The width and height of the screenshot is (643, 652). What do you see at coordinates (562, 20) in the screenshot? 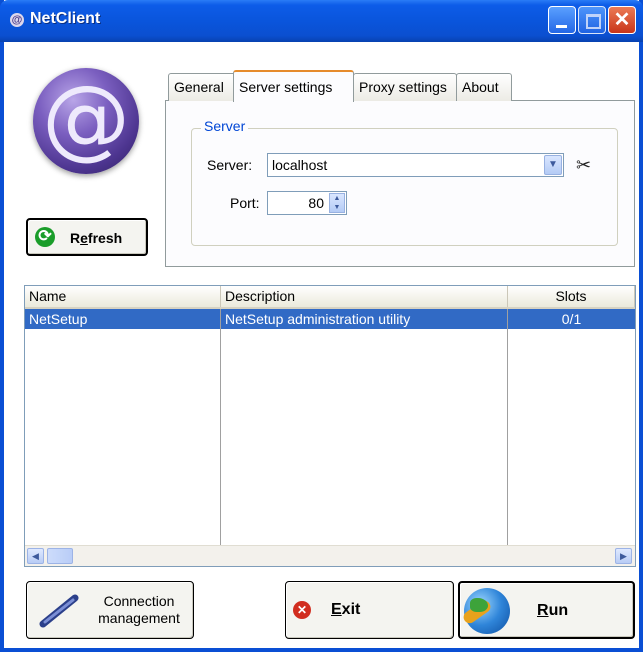
I see `minimize-button` at bounding box center [562, 20].